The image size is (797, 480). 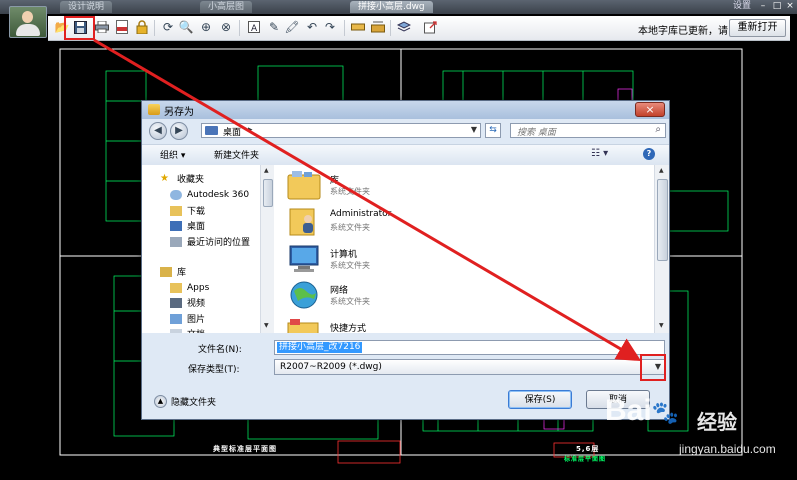 I want to click on picture-icon, so click(x=176, y=318).